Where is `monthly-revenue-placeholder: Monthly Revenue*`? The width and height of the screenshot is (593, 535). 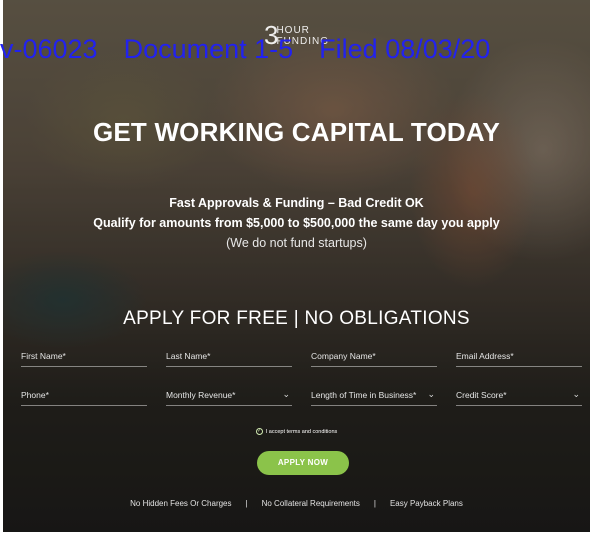 monthly-revenue-placeholder: Monthly Revenue* is located at coordinates (201, 395).